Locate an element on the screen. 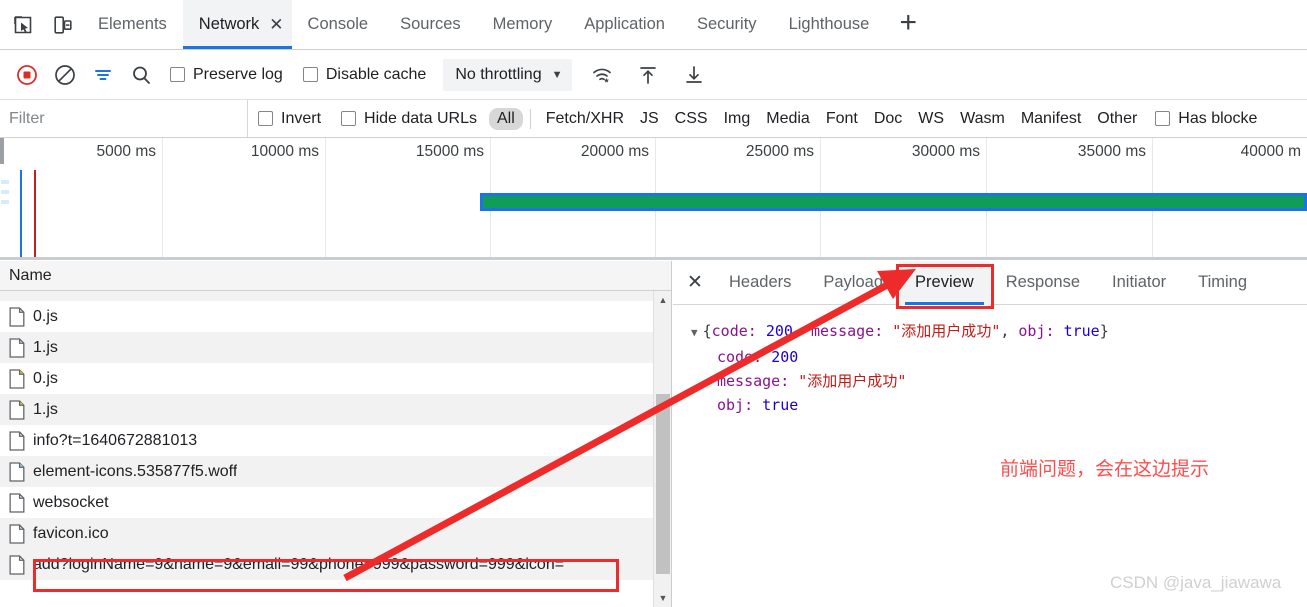 The width and height of the screenshot is (1307, 607). tab-memory: Memory is located at coordinates (523, 24).